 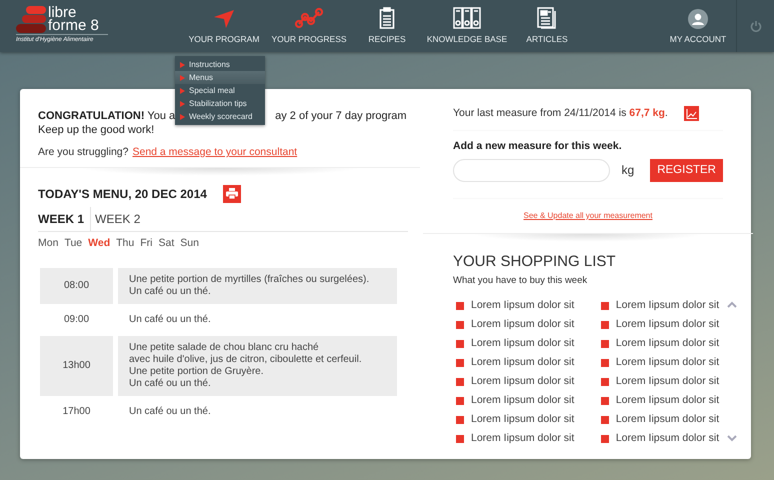 What do you see at coordinates (698, 19) in the screenshot?
I see `avatar-icon` at bounding box center [698, 19].